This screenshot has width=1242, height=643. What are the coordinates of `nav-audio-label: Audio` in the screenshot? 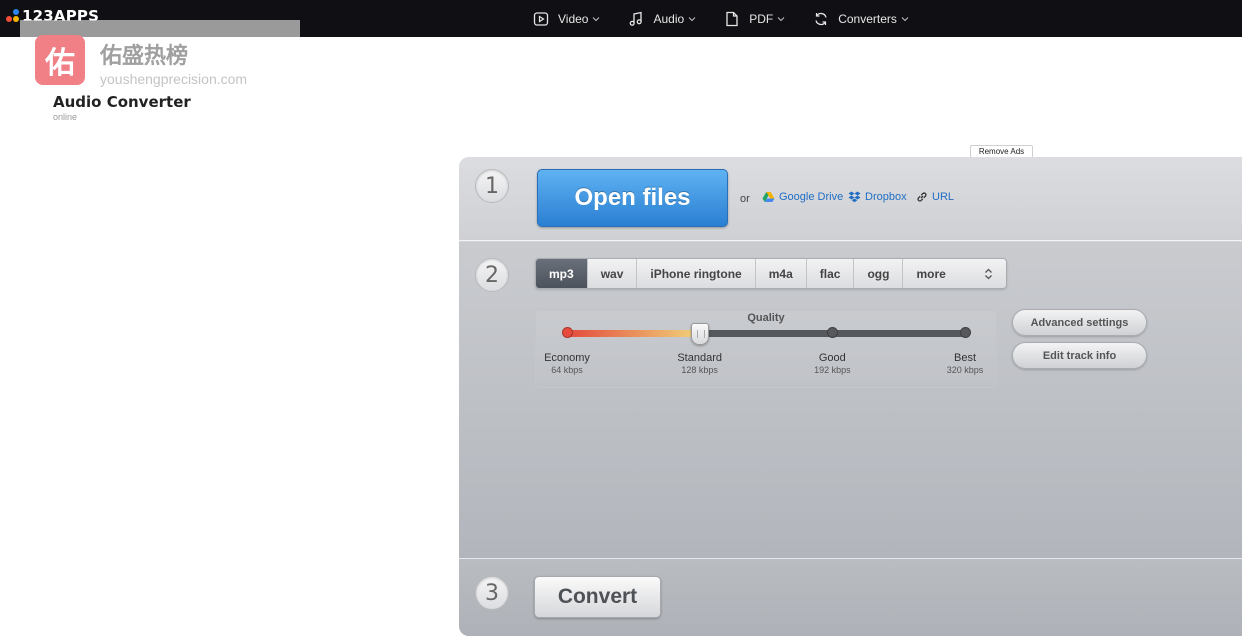 It's located at (669, 18).